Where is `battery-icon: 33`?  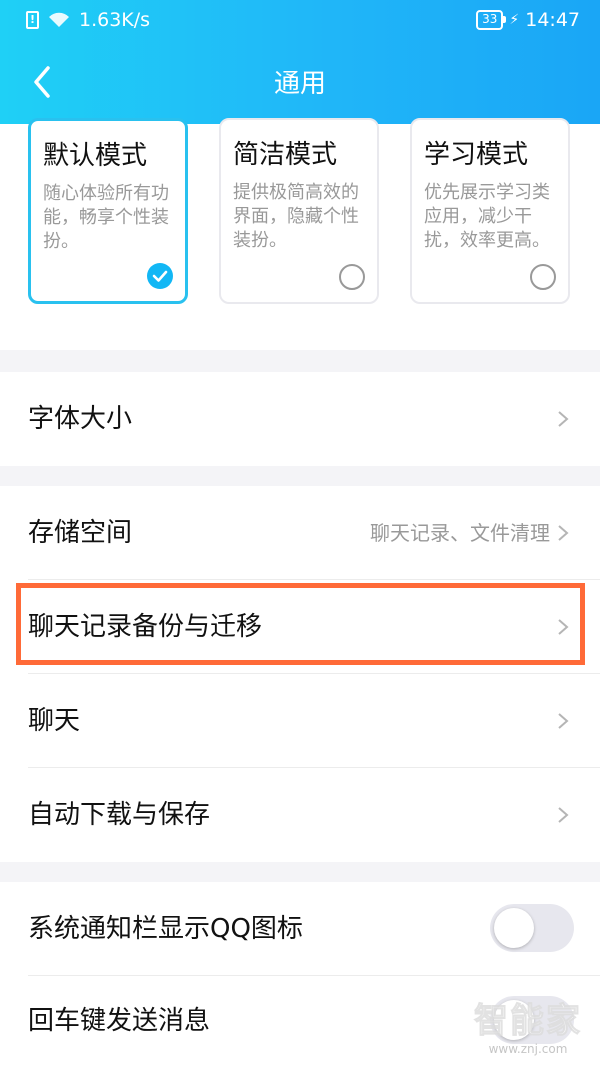 battery-icon: 33 is located at coordinates (491, 20).